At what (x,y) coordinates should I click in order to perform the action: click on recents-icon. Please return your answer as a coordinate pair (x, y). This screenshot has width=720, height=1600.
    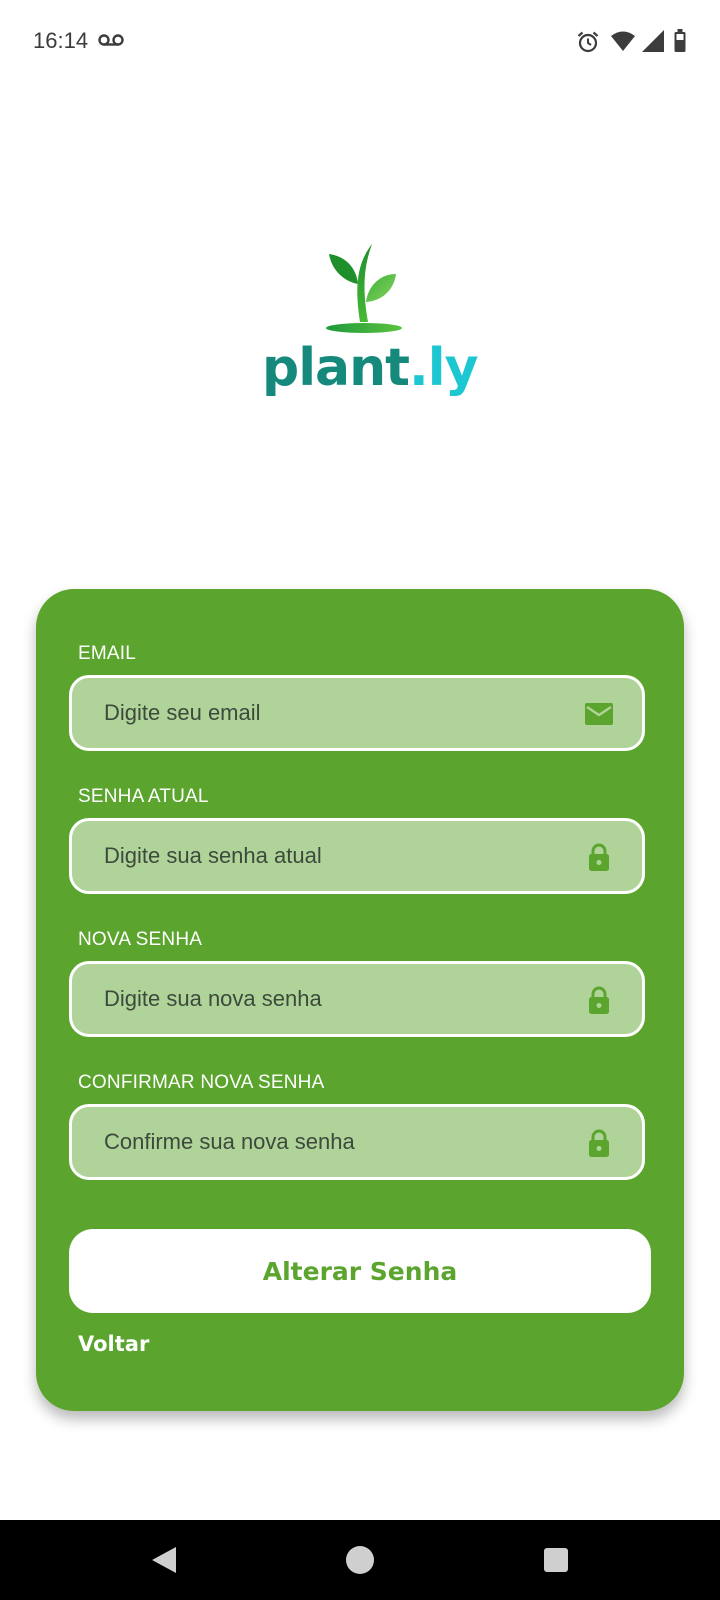
    Looking at the image, I should click on (556, 1560).